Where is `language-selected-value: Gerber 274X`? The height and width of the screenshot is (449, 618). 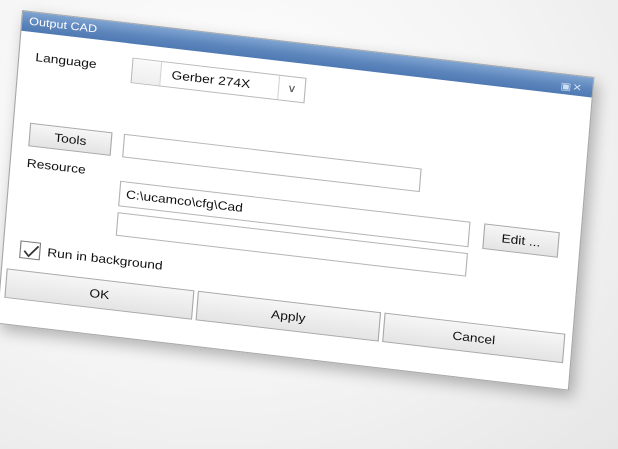 language-selected-value: Gerber 274X is located at coordinates (211, 80).